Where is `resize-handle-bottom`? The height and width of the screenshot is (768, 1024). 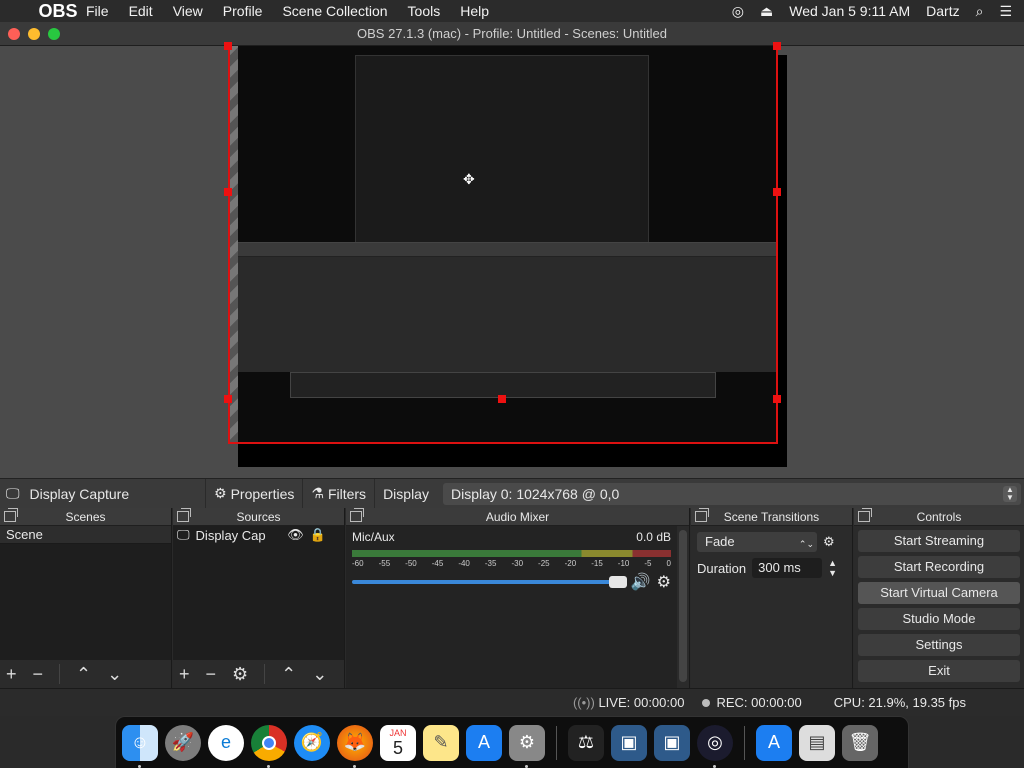 resize-handle-bottom is located at coordinates (502, 399).